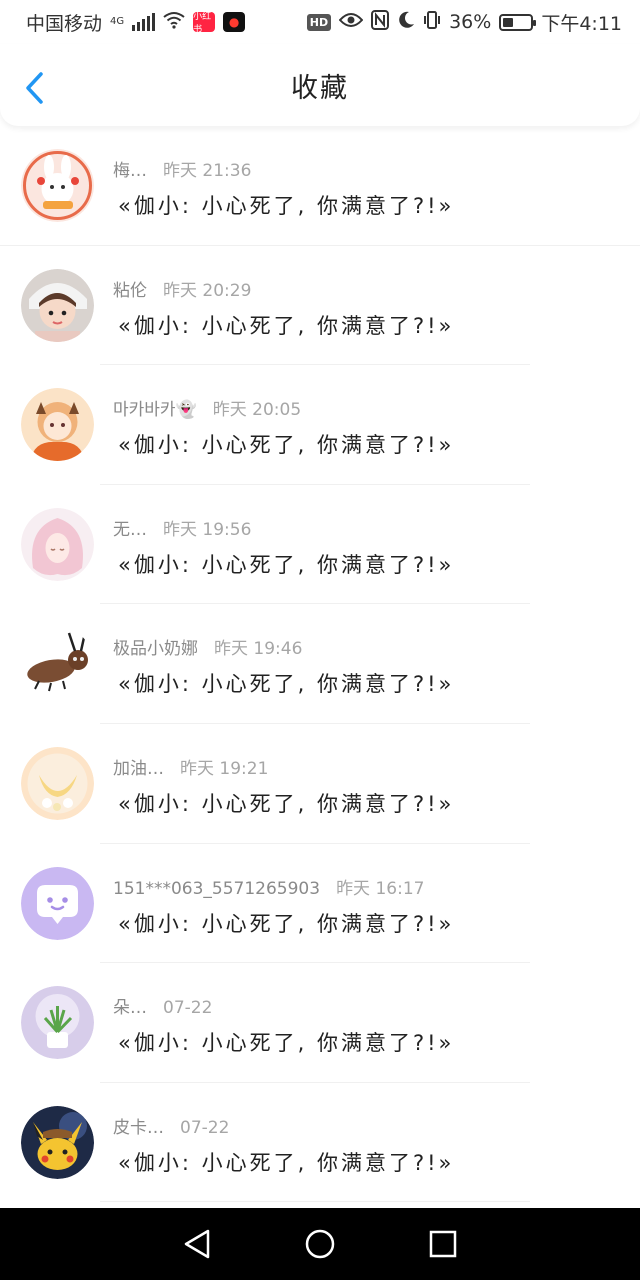 This screenshot has height=1280, width=640. What do you see at coordinates (204, 23) in the screenshot?
I see `xiaohongshu-app-icon: 小红书` at bounding box center [204, 23].